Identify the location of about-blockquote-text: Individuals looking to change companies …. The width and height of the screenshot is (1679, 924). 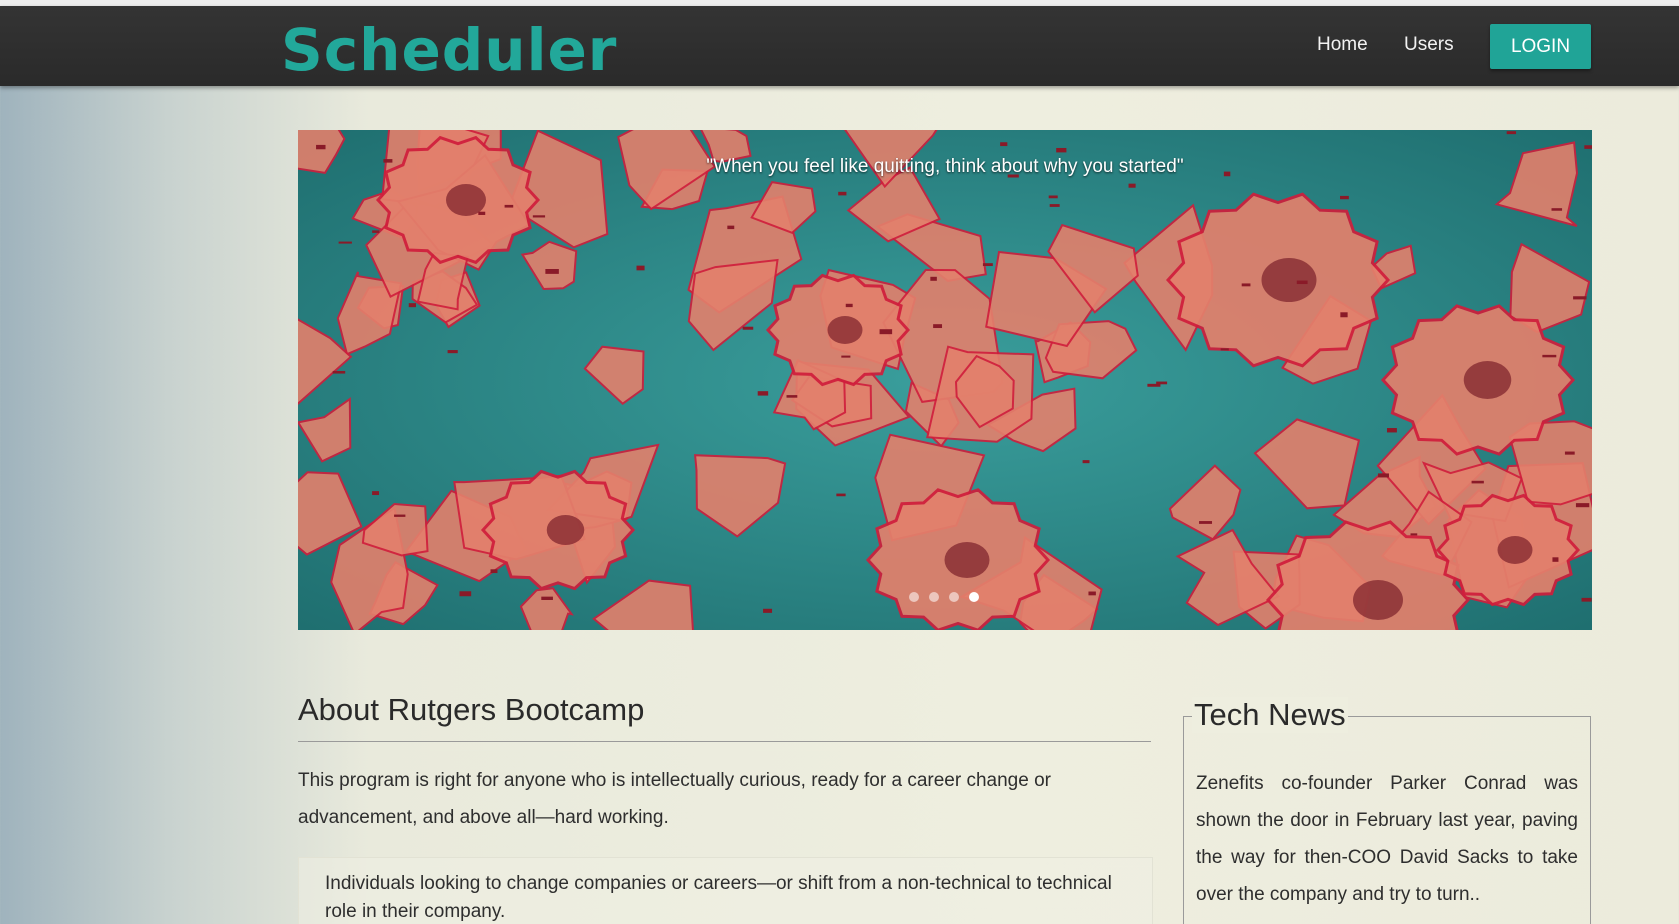
(718, 897).